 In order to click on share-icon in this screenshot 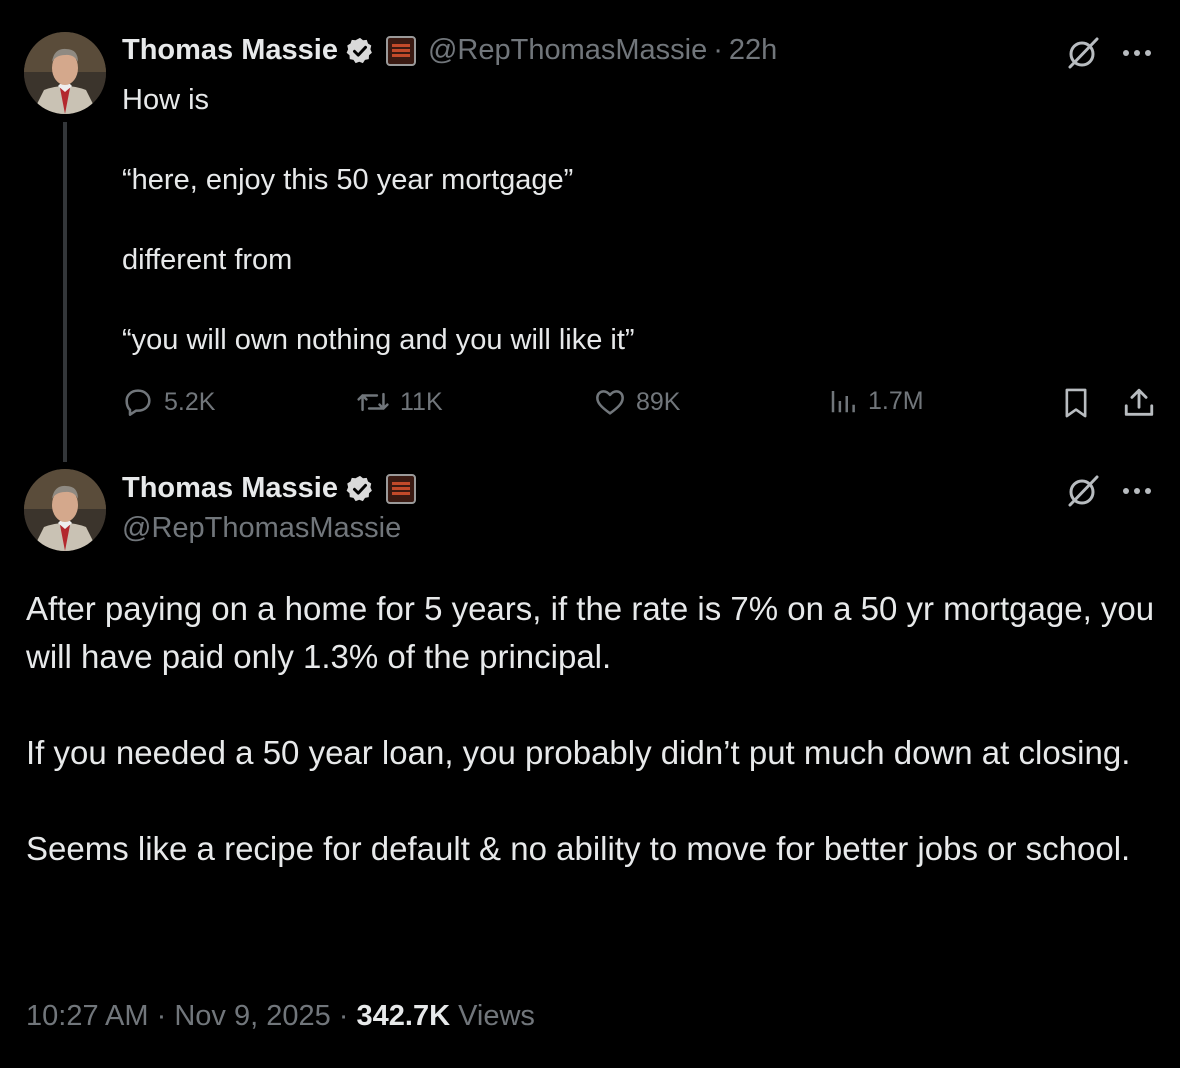, I will do `click(1139, 402)`.